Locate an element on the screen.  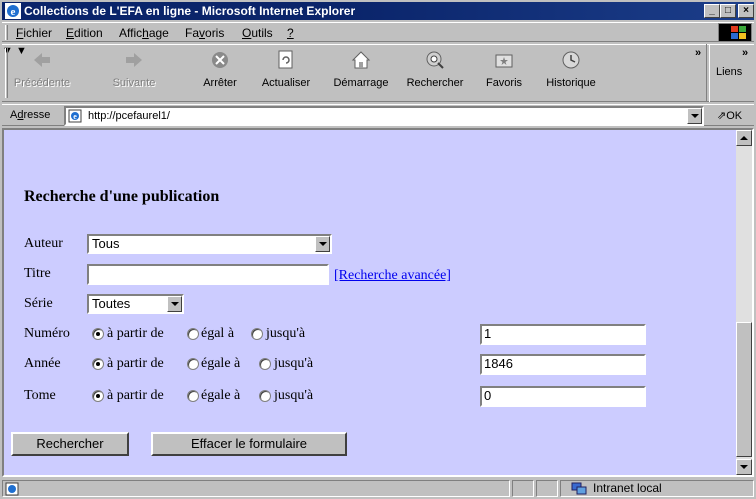
maximize-button: □ is located at coordinates (728, 11).